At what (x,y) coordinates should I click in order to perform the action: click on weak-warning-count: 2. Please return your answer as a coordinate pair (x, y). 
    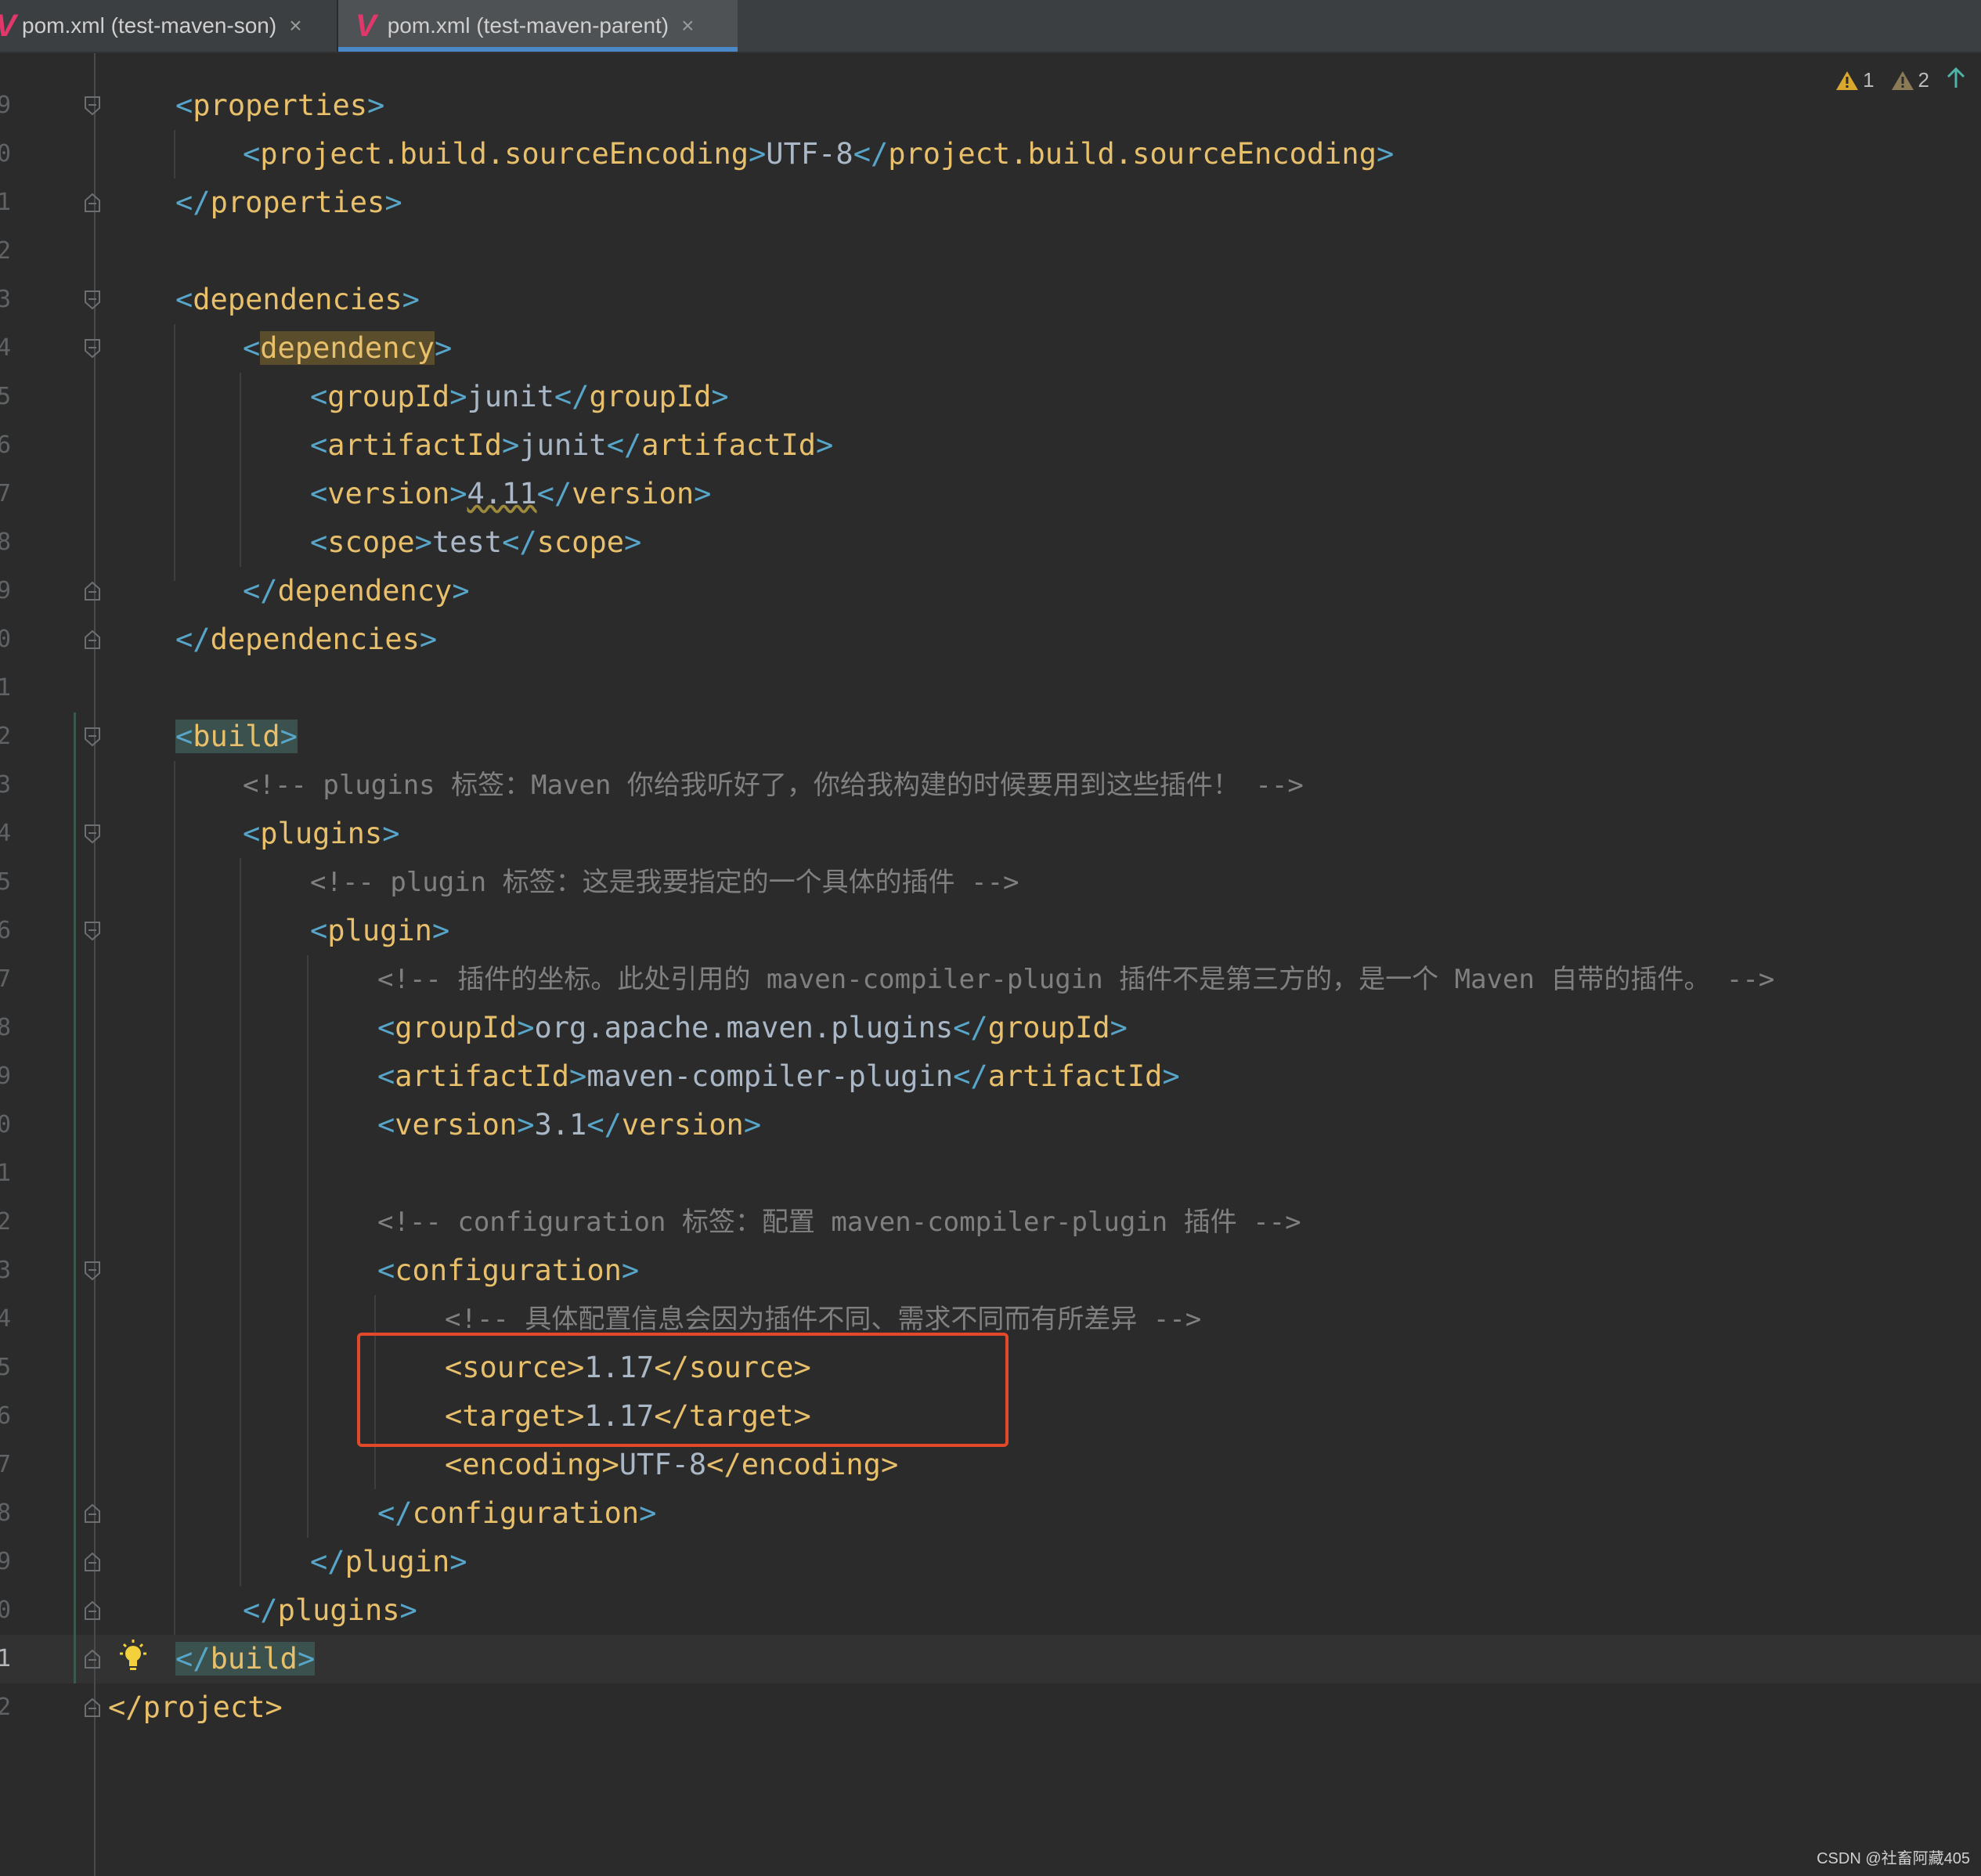
    Looking at the image, I should click on (1910, 80).